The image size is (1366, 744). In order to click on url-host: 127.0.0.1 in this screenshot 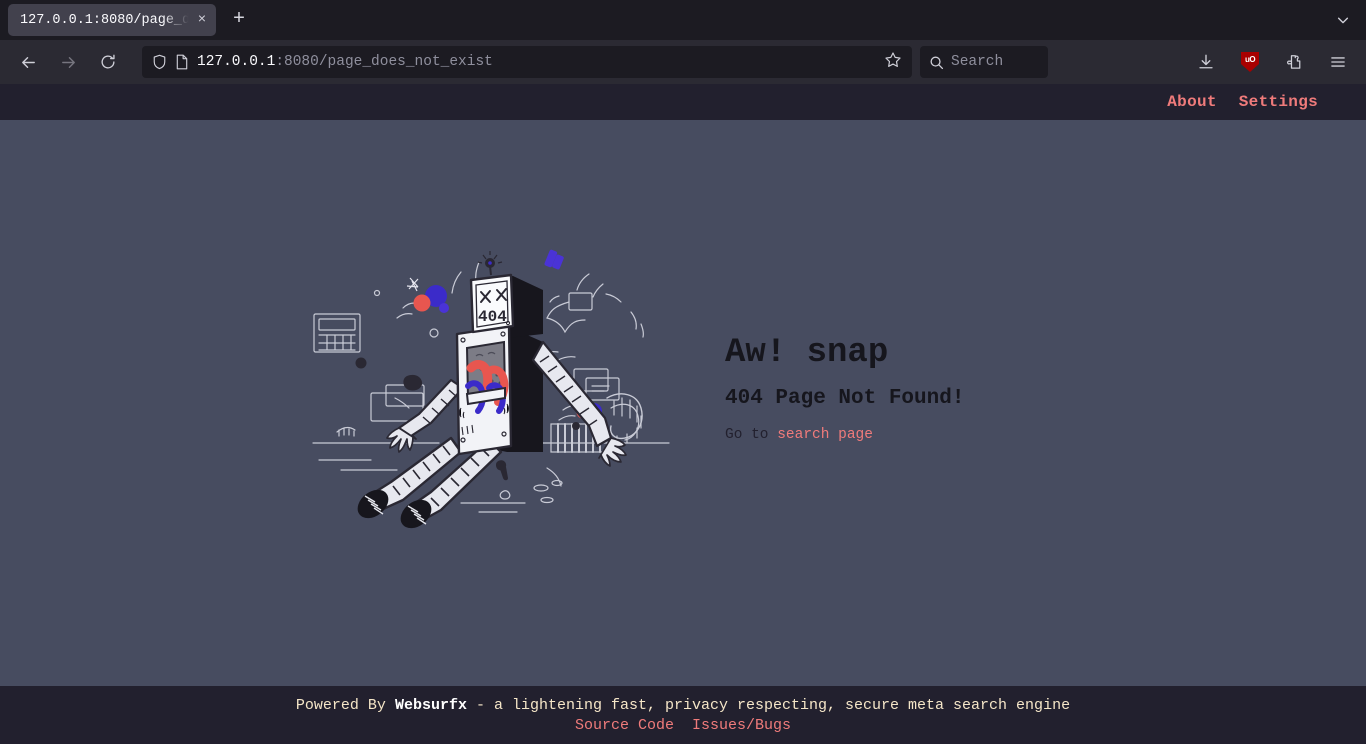, I will do `click(236, 62)`.